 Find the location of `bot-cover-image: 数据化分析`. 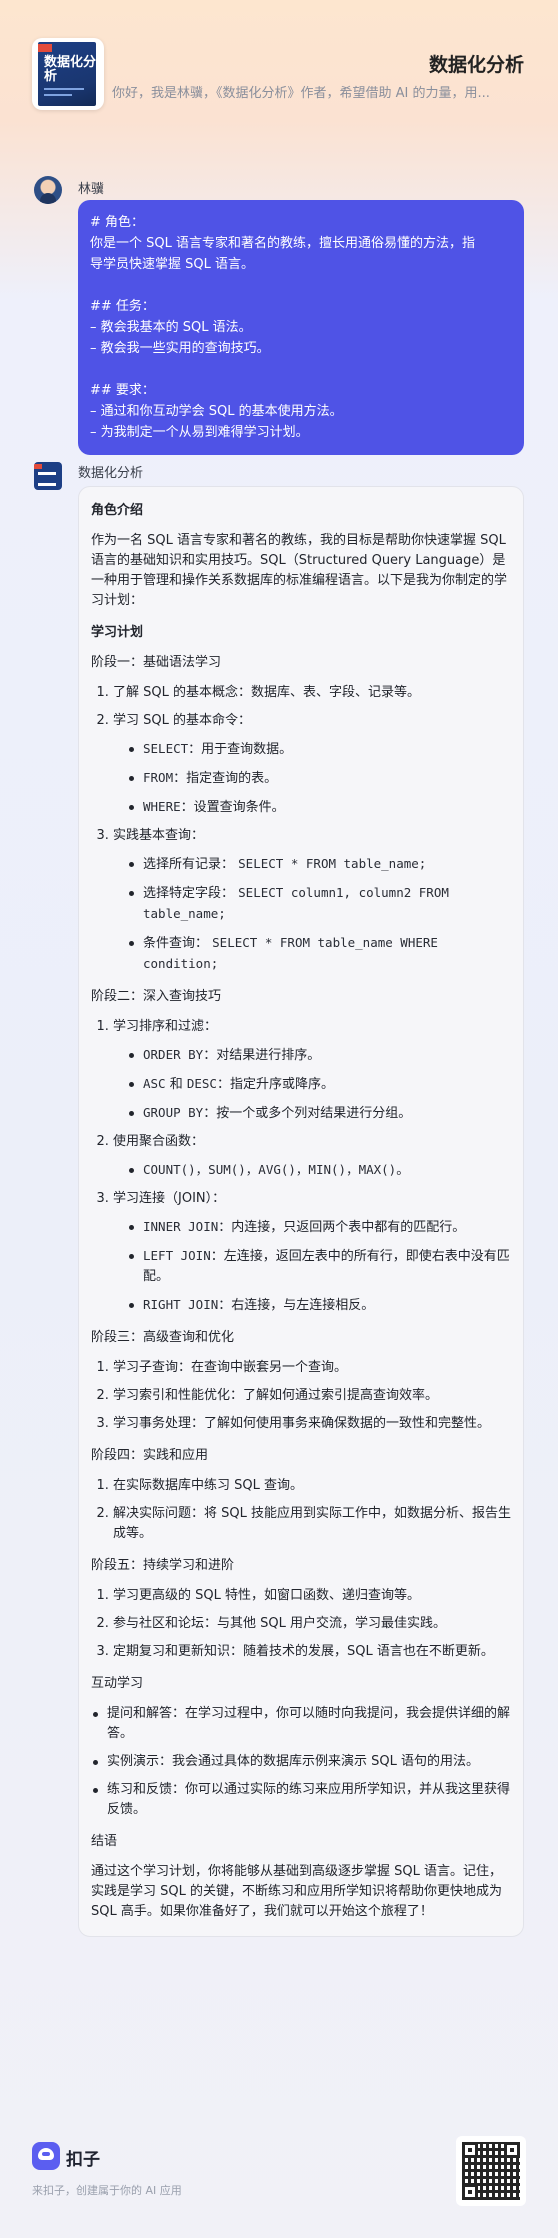

bot-cover-image: 数据化分析 is located at coordinates (68, 74).